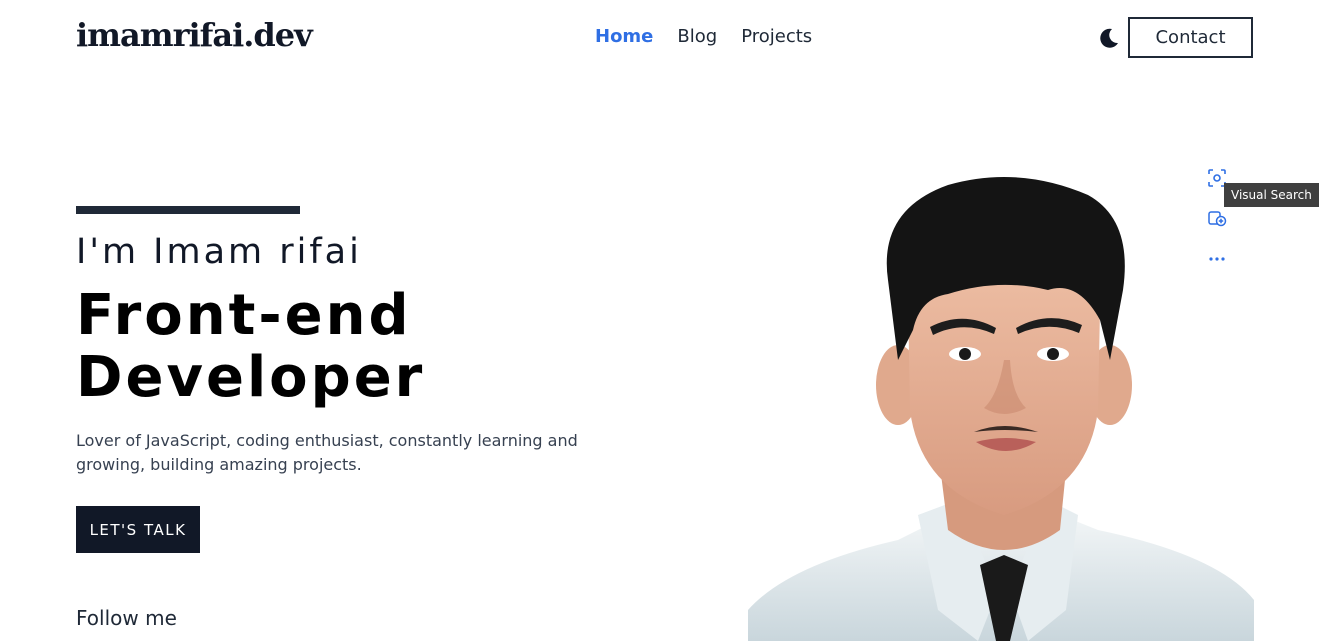 This screenshot has height=641, width=1325. I want to click on main-nav: Home Blog Projects, so click(703, 36).